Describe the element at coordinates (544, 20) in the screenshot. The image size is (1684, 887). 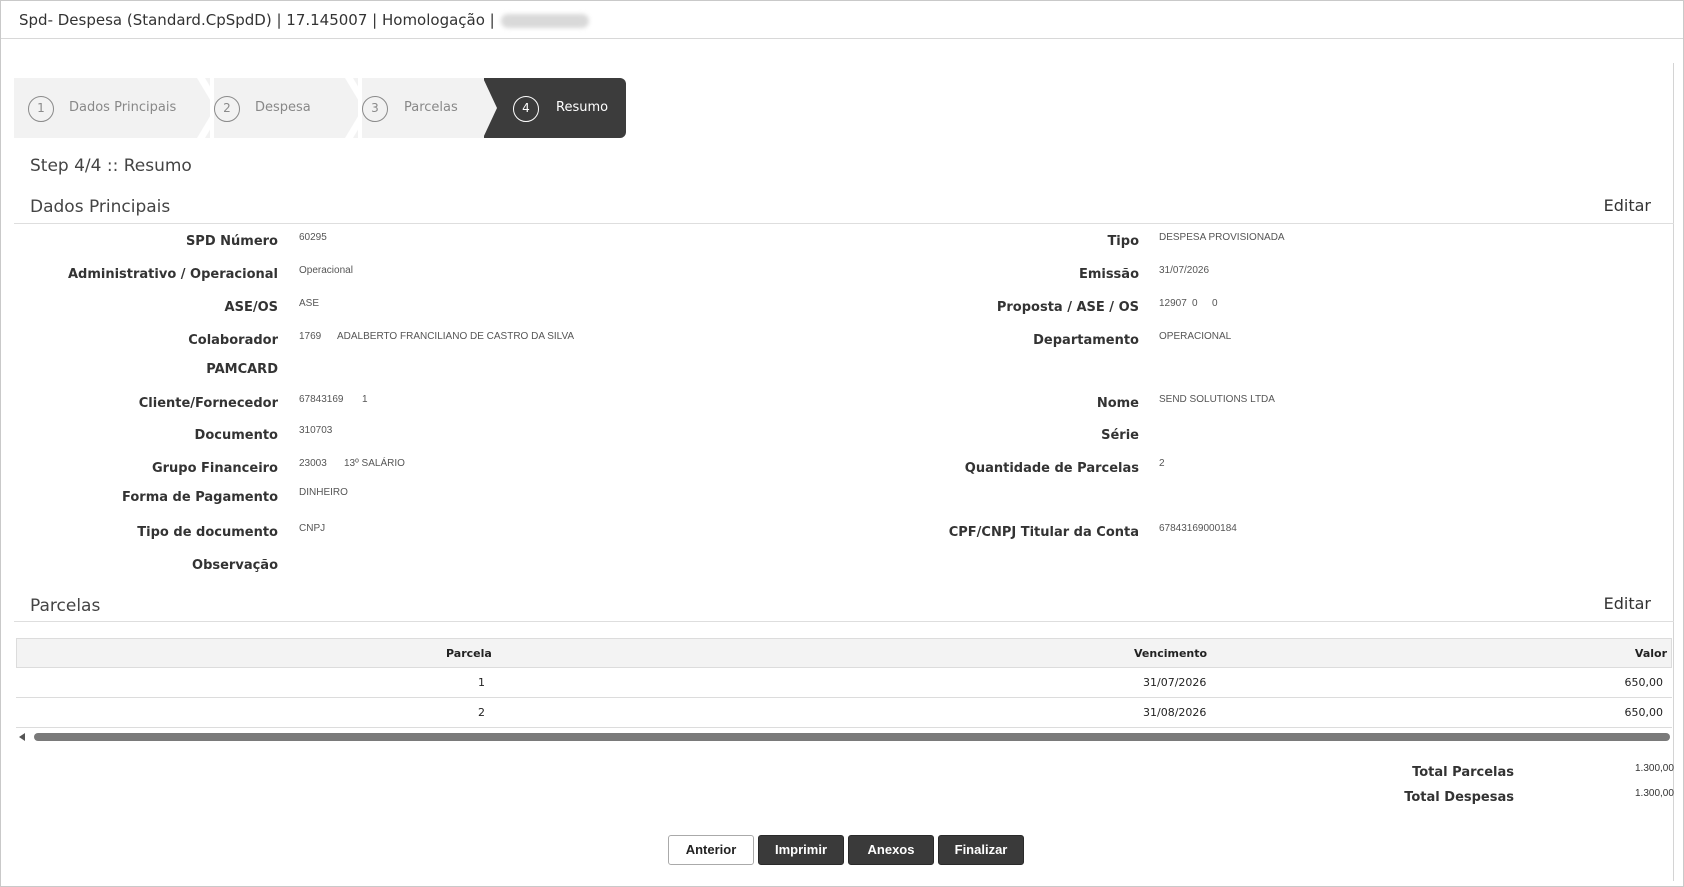
I see `redacted-environment` at that location.